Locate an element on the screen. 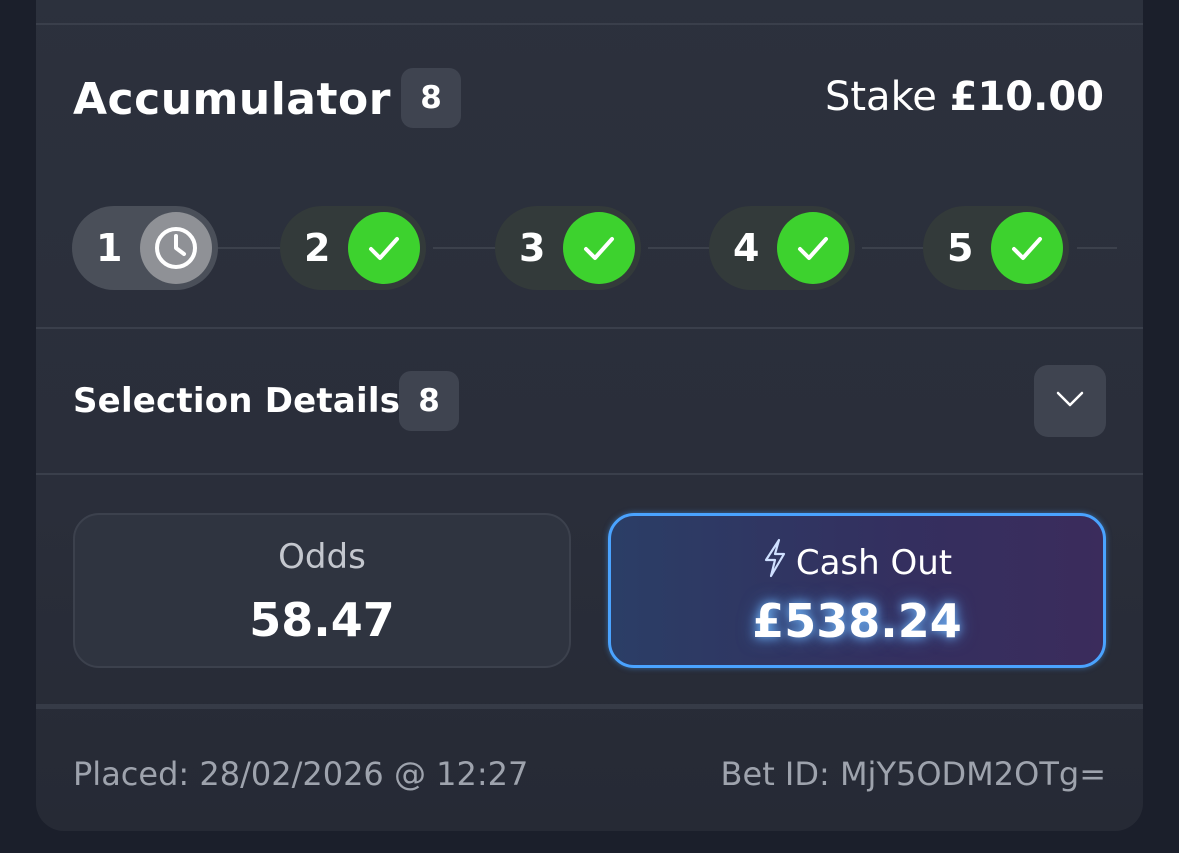  expand-selection-button is located at coordinates (1070, 401).